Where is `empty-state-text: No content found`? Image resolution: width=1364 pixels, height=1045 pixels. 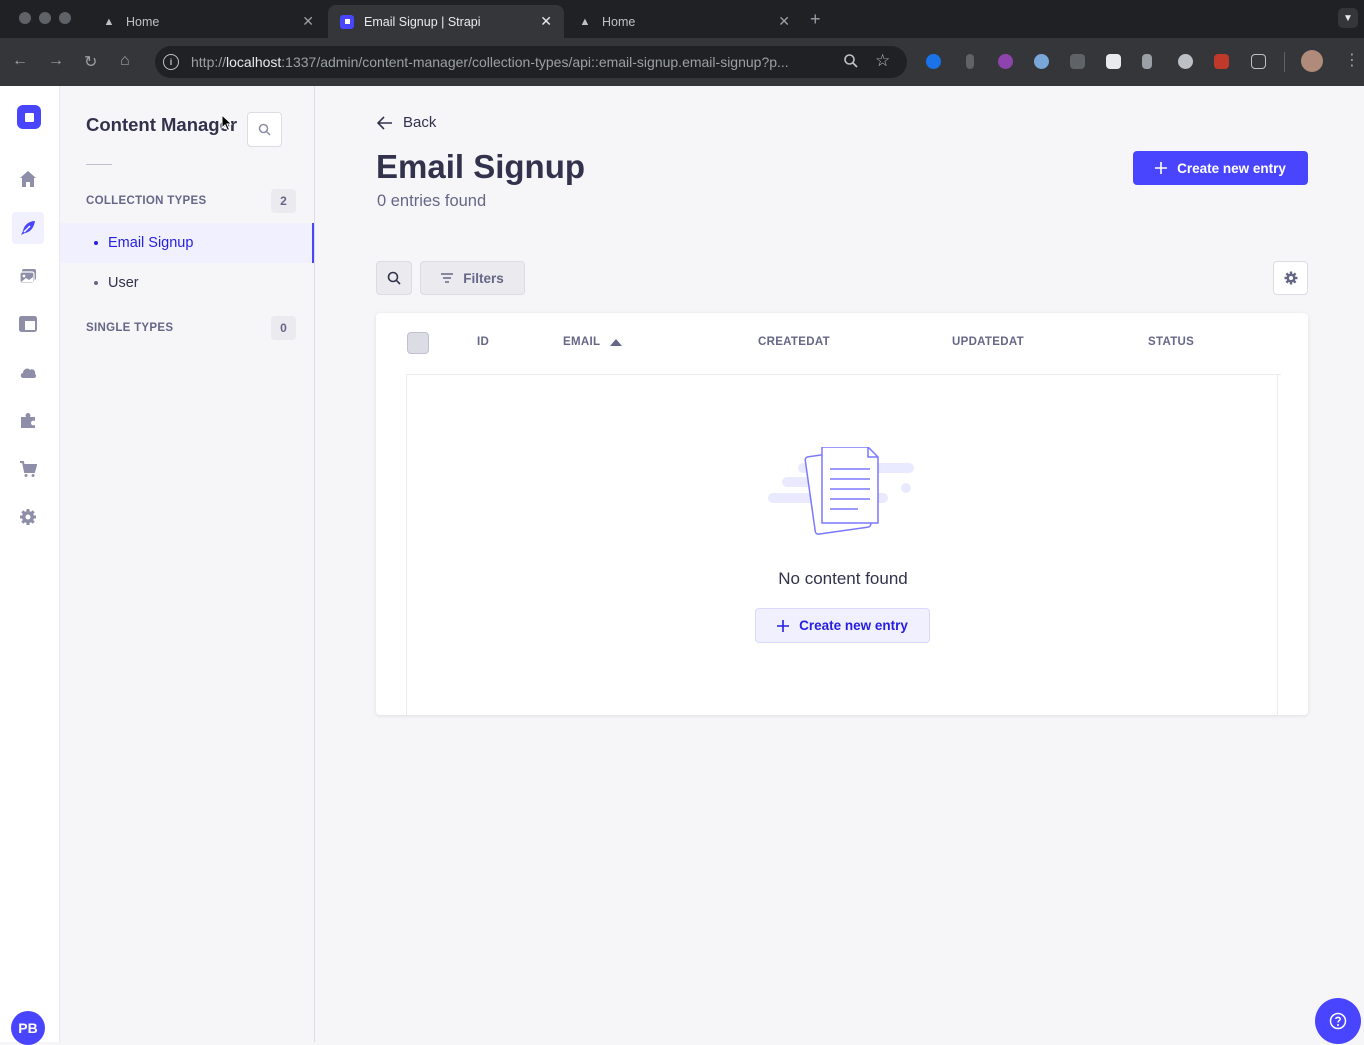
empty-state-text: No content found is located at coordinates (843, 578).